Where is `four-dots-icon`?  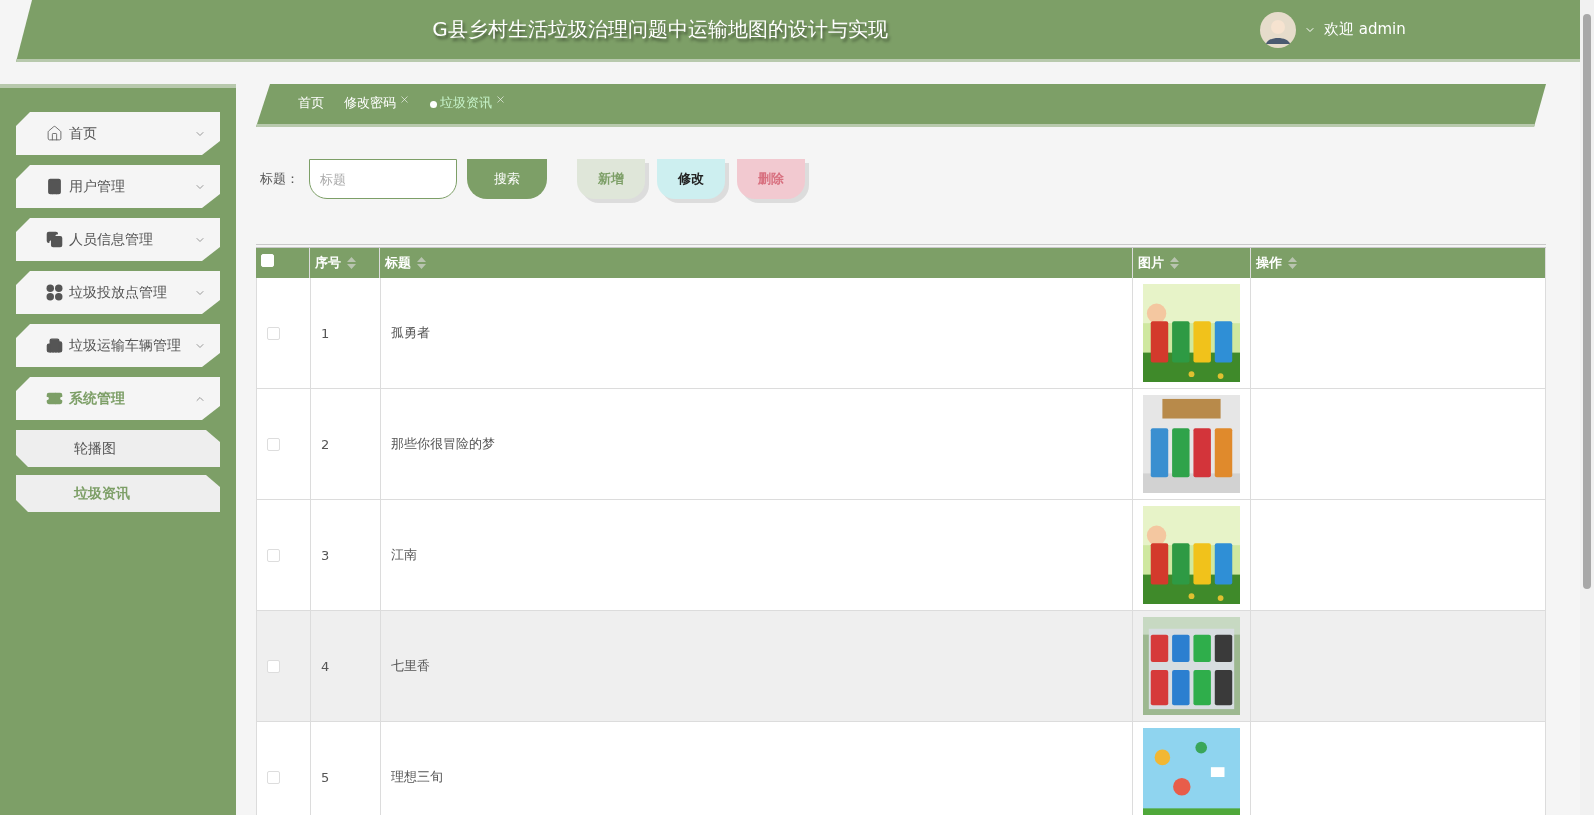 four-dots-icon is located at coordinates (54, 292).